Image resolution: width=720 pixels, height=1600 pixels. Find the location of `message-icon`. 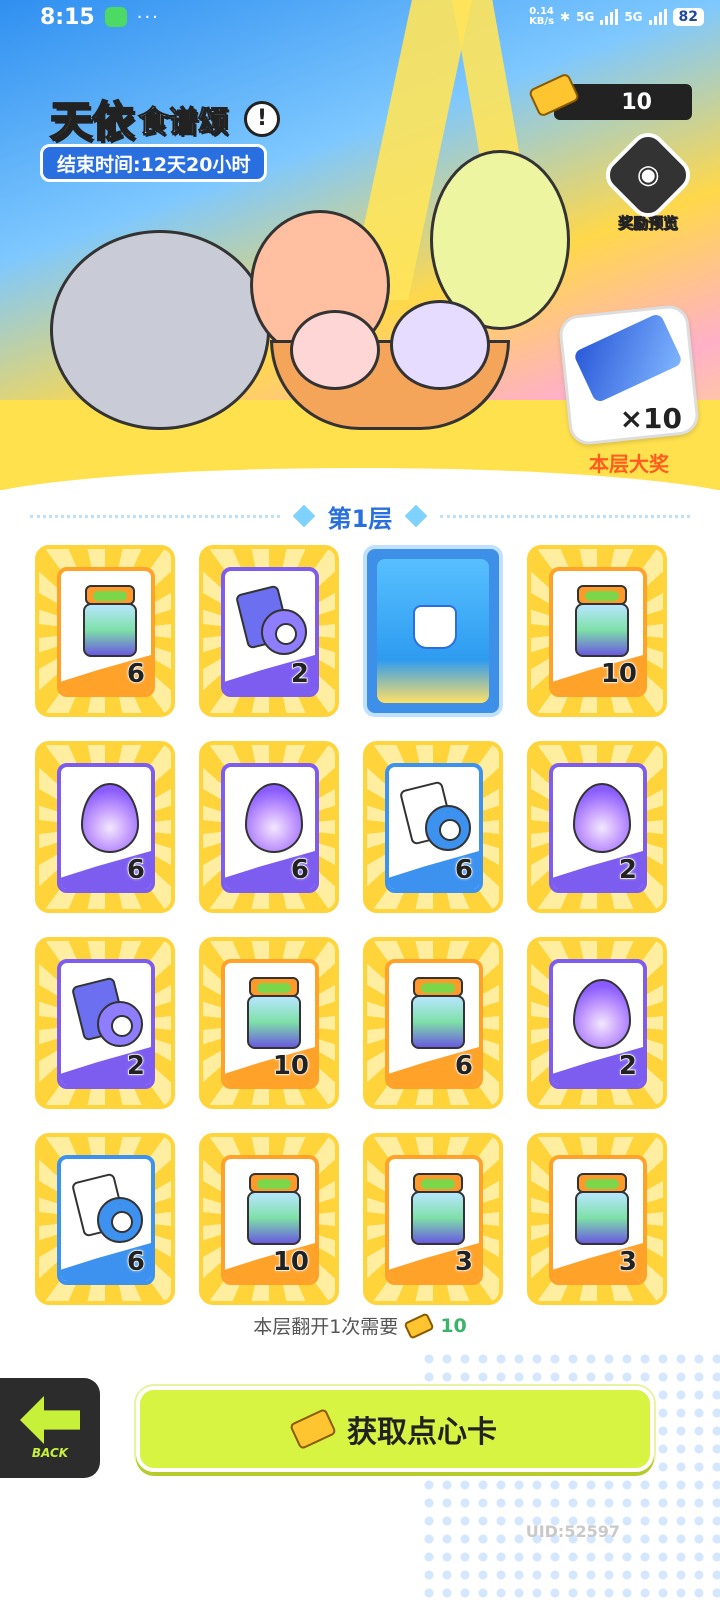

message-icon is located at coordinates (115, 17).